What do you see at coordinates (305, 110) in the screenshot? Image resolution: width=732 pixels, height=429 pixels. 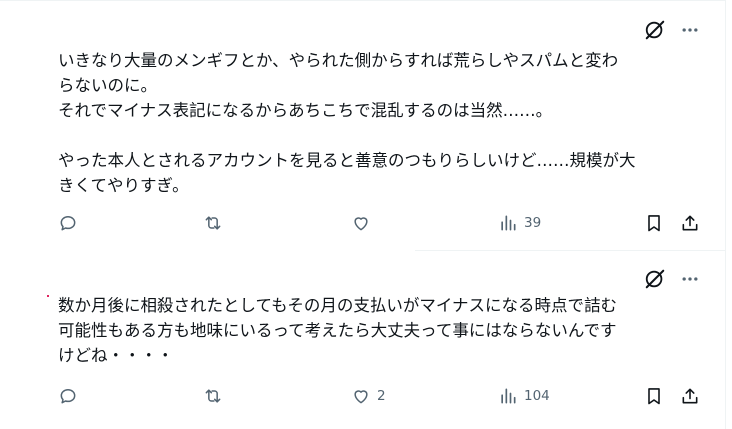 I see `post-text-line: それでマイナス表記になるからあちこちで混乱するのは当然……。` at bounding box center [305, 110].